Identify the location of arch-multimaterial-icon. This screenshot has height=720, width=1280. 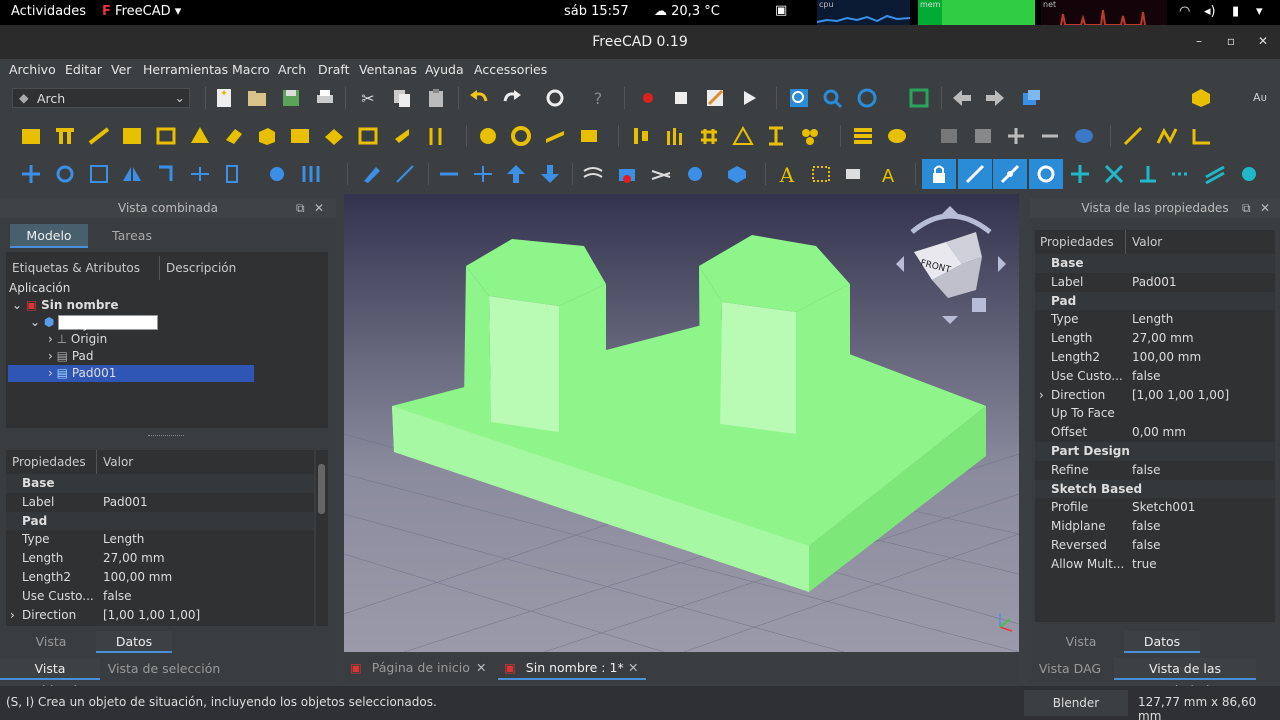
(897, 136).